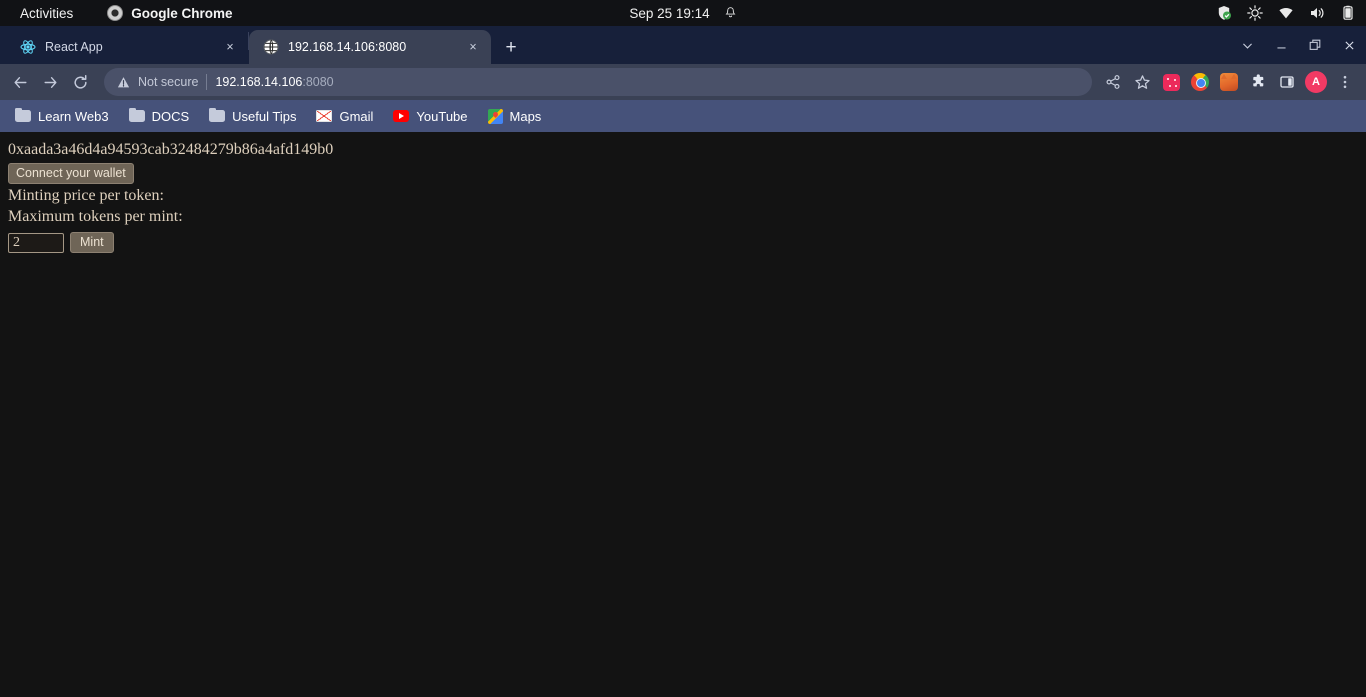 This screenshot has height=697, width=1366. What do you see at coordinates (401, 116) in the screenshot?
I see `youtube-icon` at bounding box center [401, 116].